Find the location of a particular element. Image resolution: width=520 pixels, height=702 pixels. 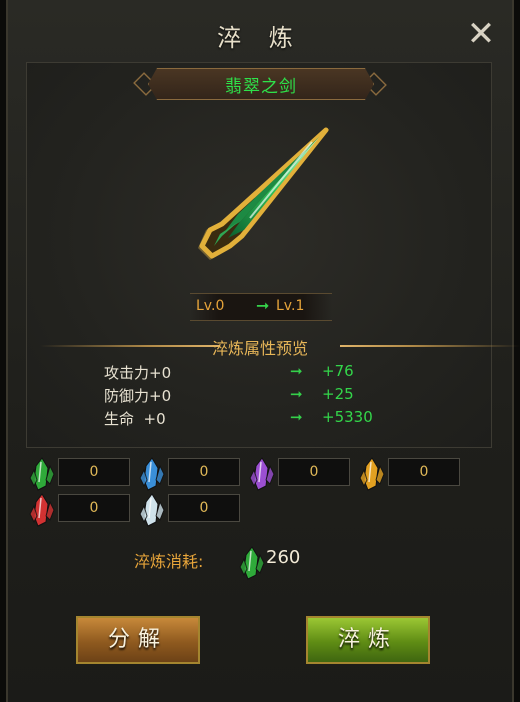

preview-title: 淬炼属性预览 is located at coordinates (259, 348).